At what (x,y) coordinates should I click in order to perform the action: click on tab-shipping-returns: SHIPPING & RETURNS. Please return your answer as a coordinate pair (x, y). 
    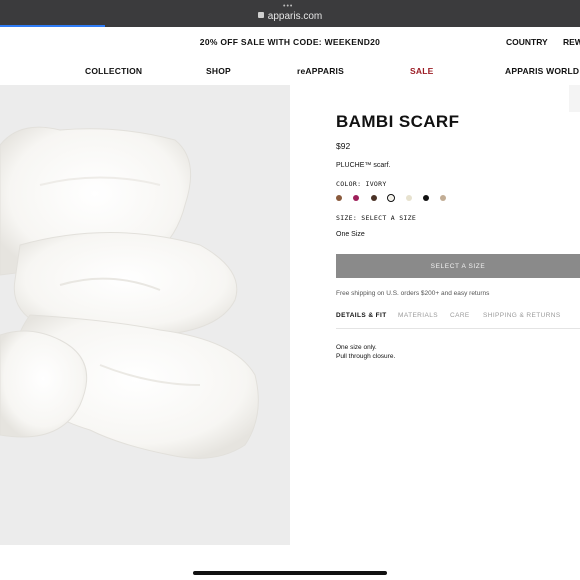
    Looking at the image, I should click on (522, 315).